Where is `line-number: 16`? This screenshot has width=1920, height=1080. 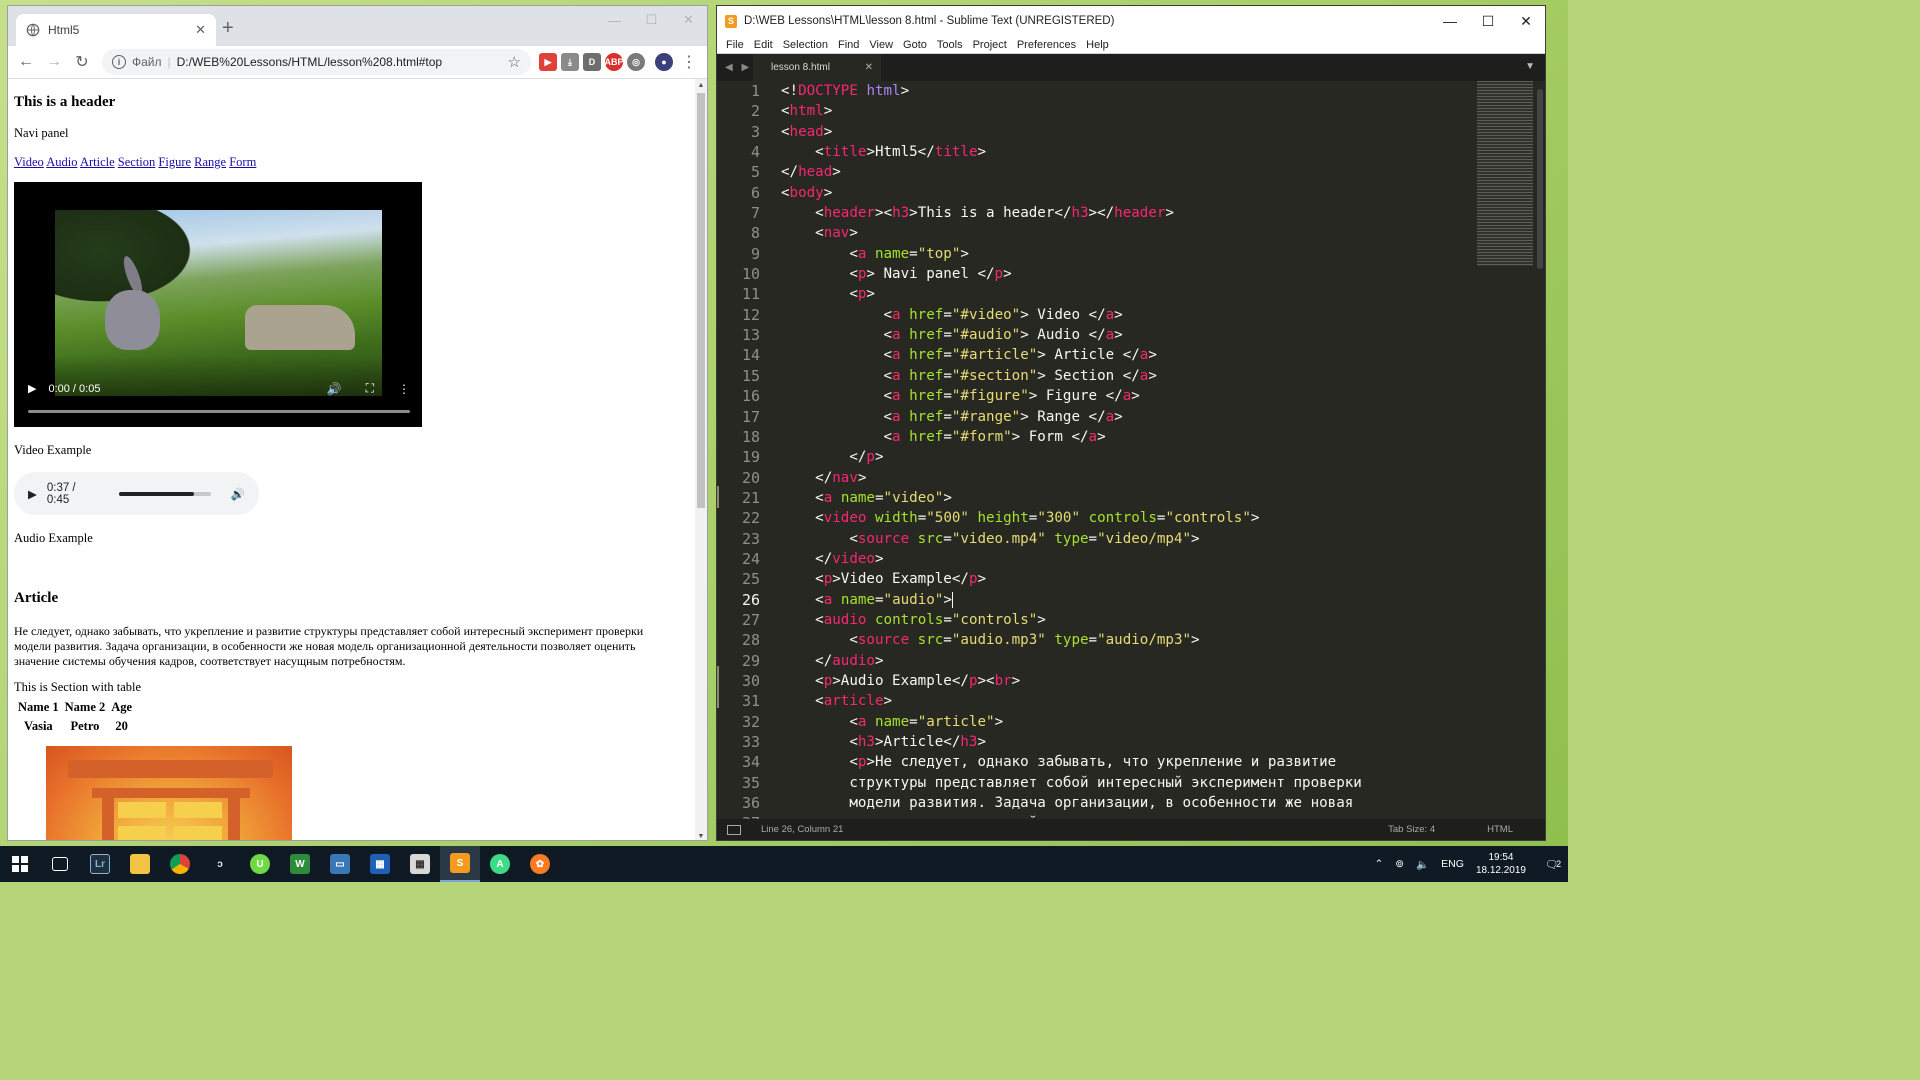 line-number: 16 is located at coordinates (750, 396).